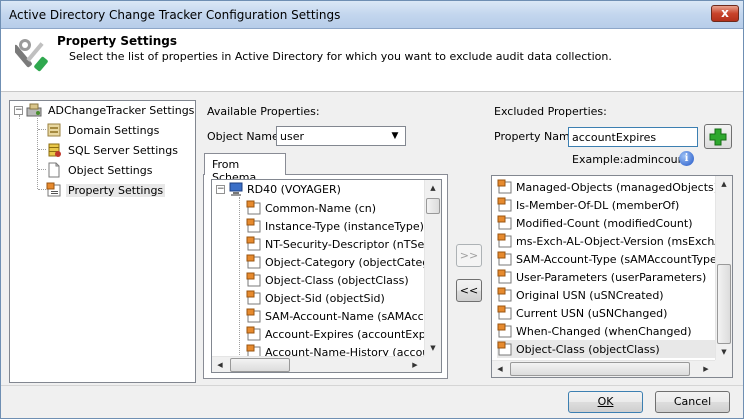 The height and width of the screenshot is (419, 744). What do you see at coordinates (121, 110) in the screenshot?
I see `tree-root-label: ADChangeTracker Settings` at bounding box center [121, 110].